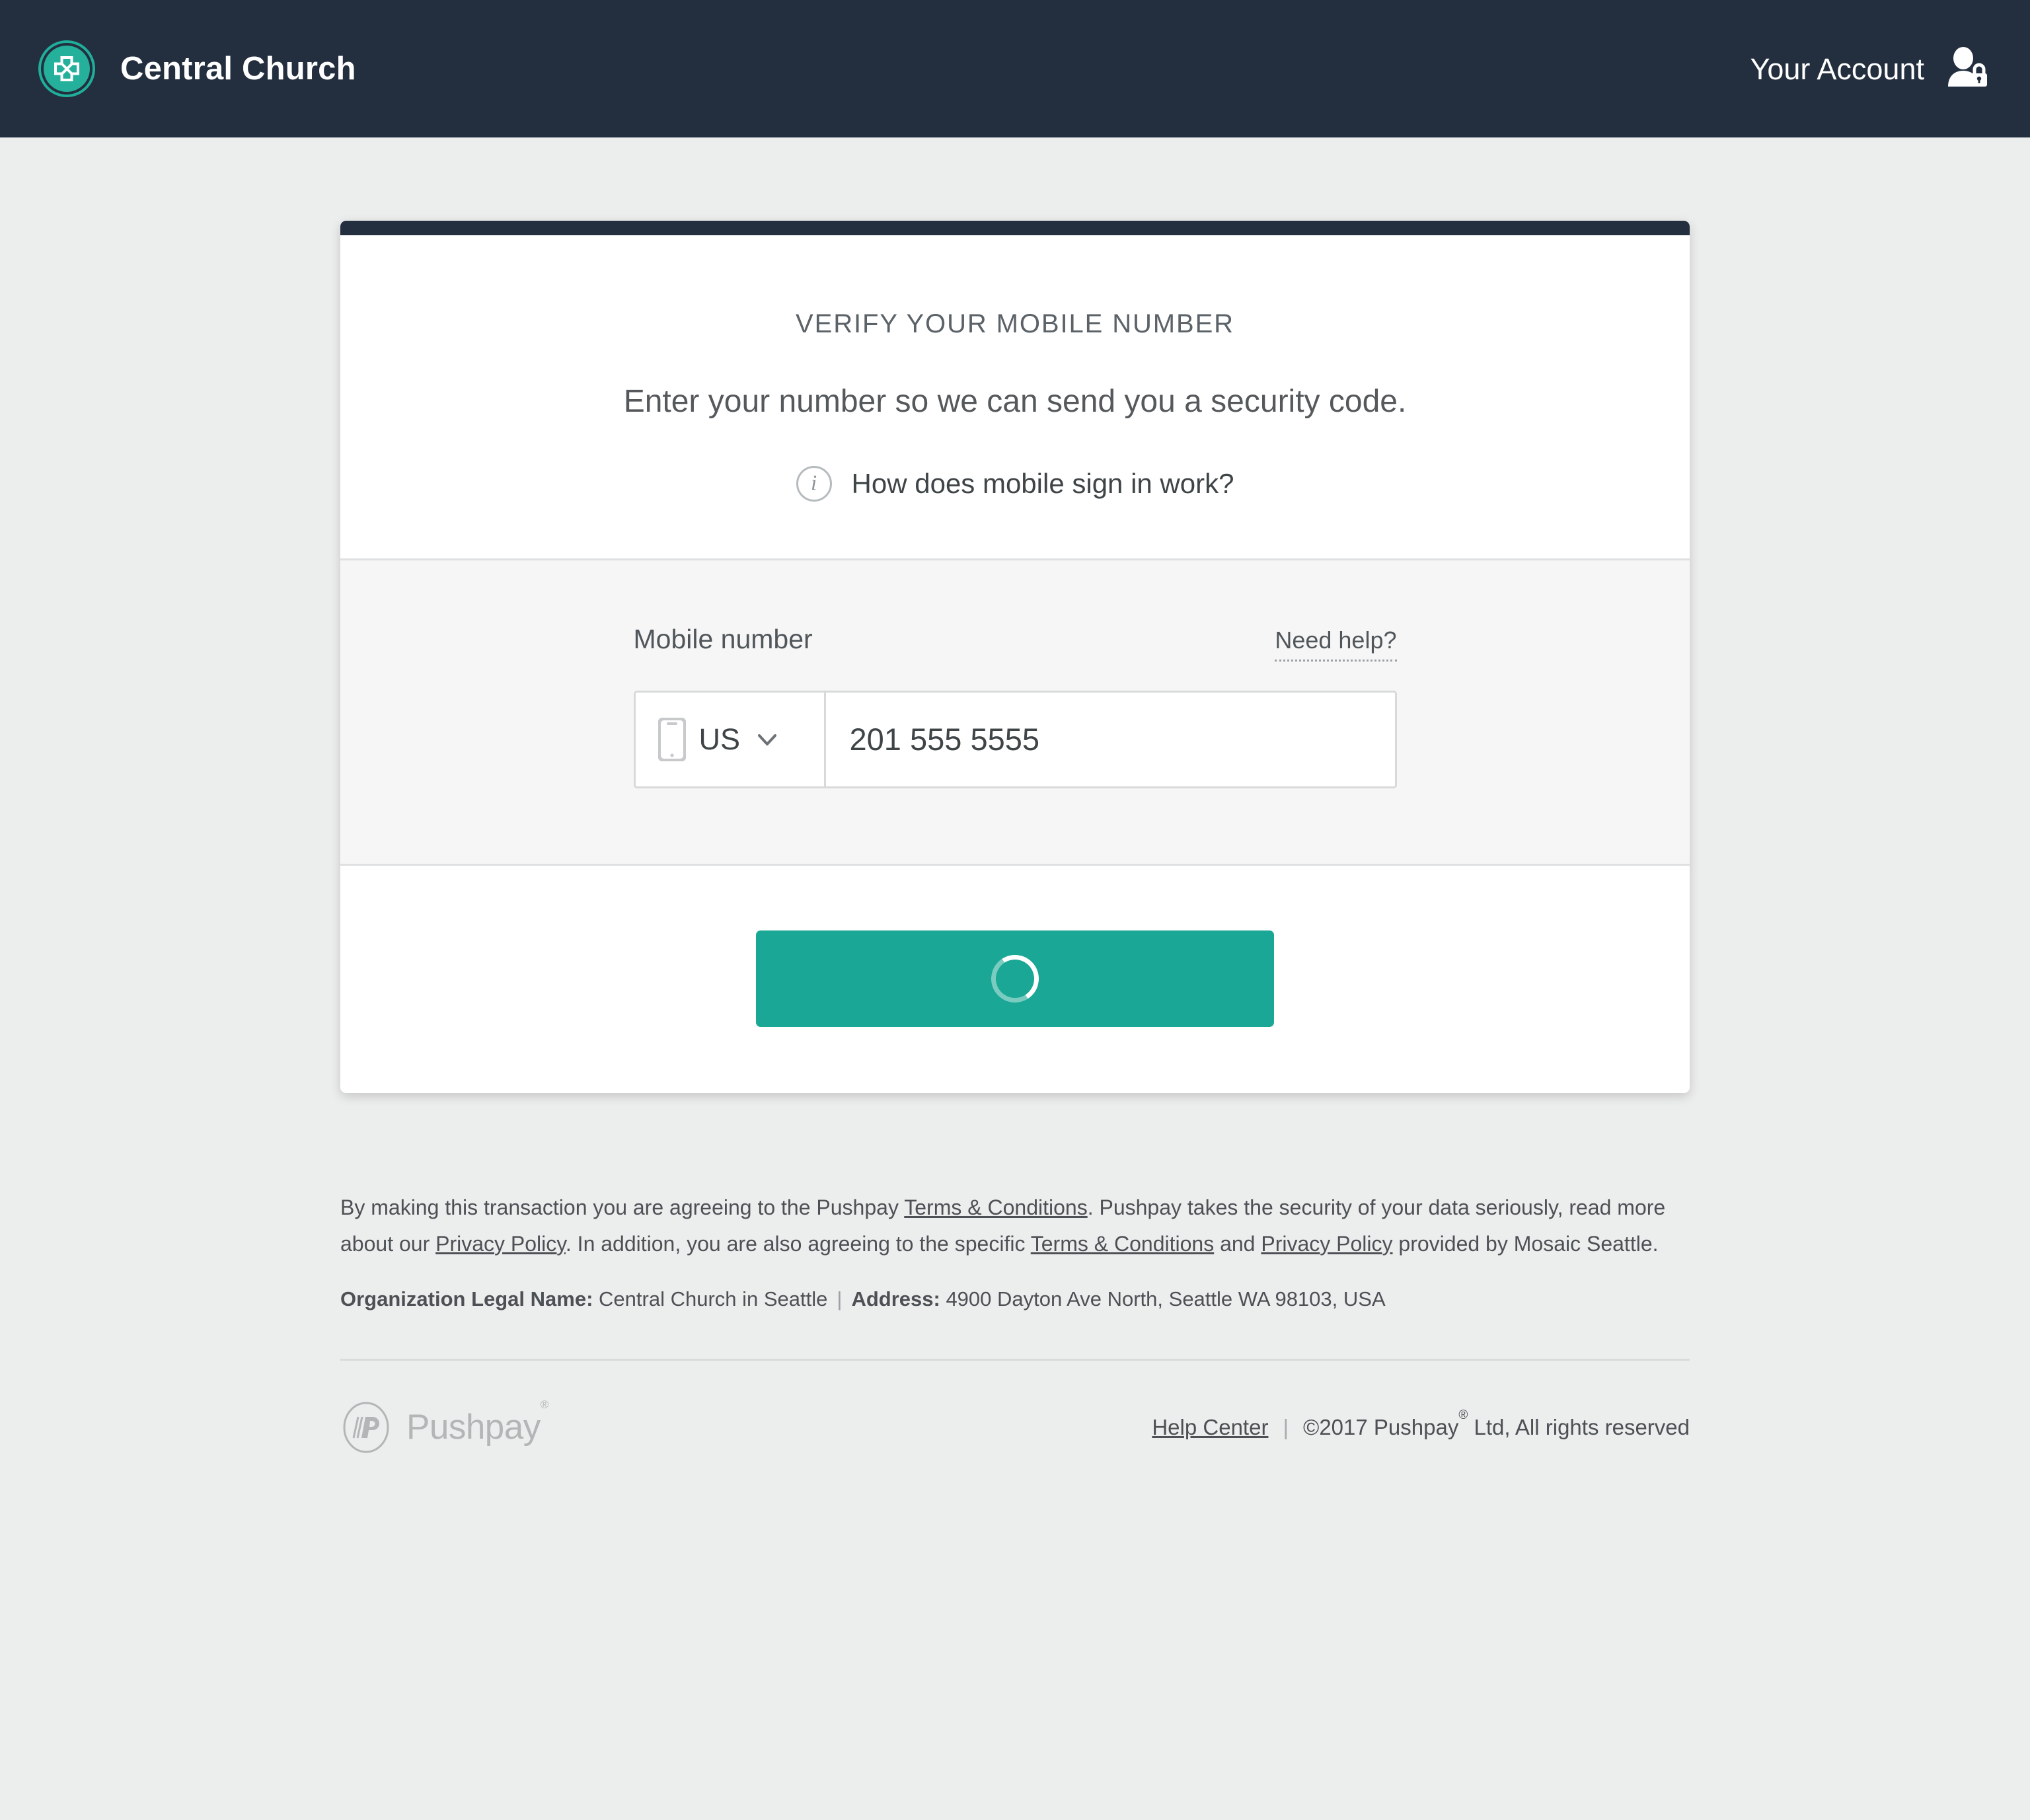  Describe the element at coordinates (1237, 1243) in the screenshot. I see `terms-text-4: and` at that location.